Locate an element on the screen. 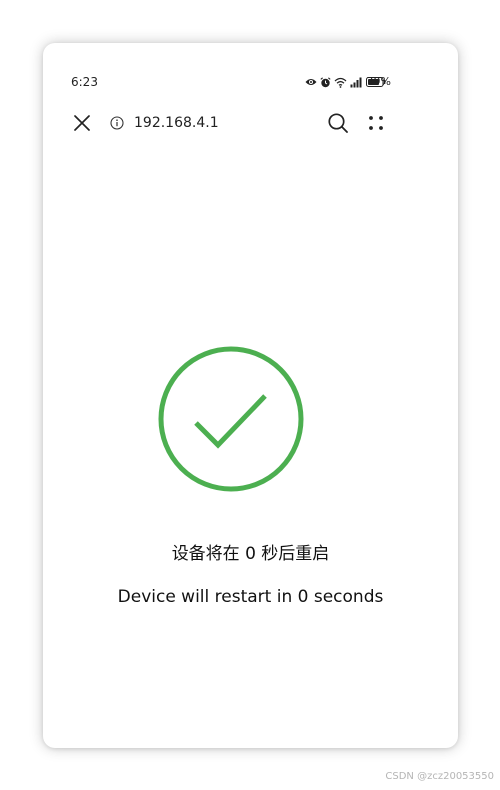 This screenshot has width=500, height=790. search-button is located at coordinates (338, 123).